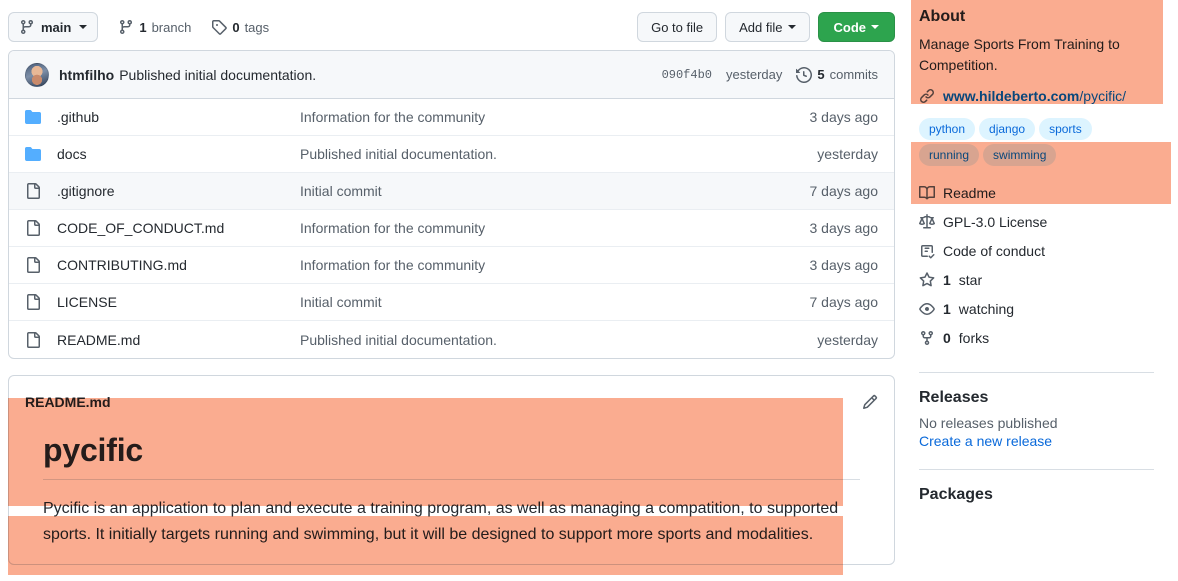 The height and width of the screenshot is (581, 1178). I want to click on checklist-icon, so click(927, 251).